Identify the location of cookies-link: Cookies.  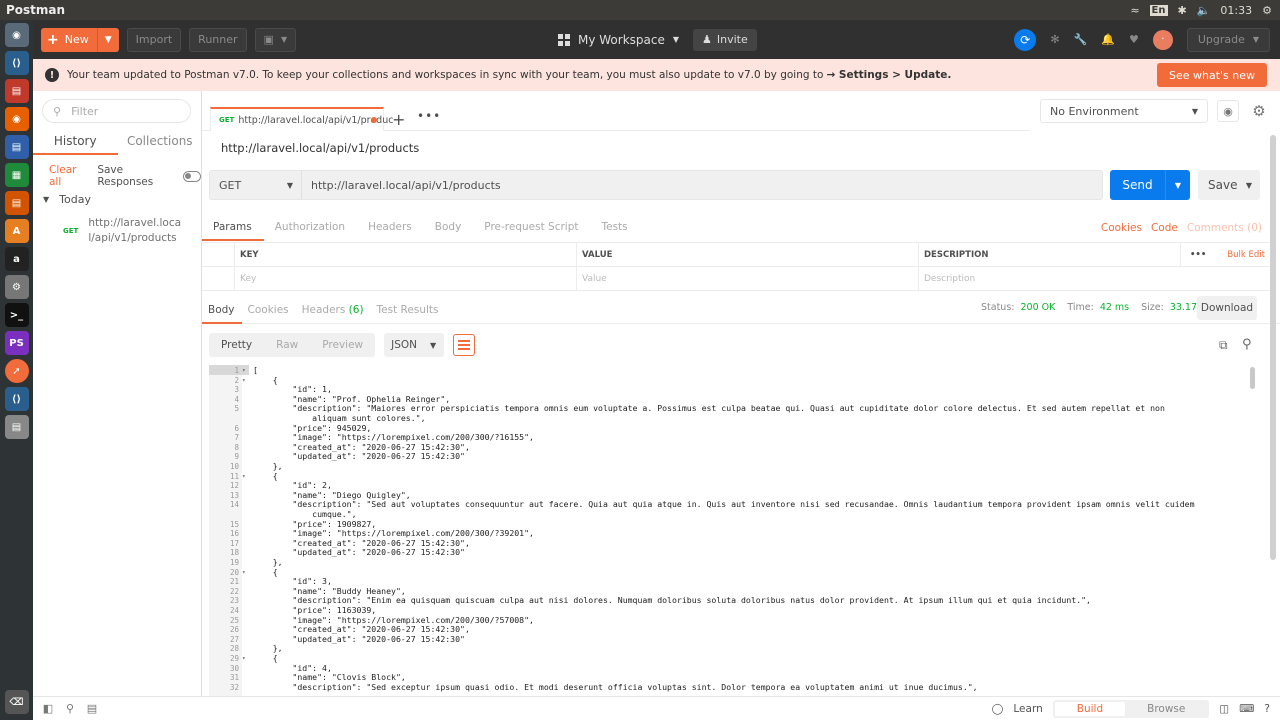
(1121, 228).